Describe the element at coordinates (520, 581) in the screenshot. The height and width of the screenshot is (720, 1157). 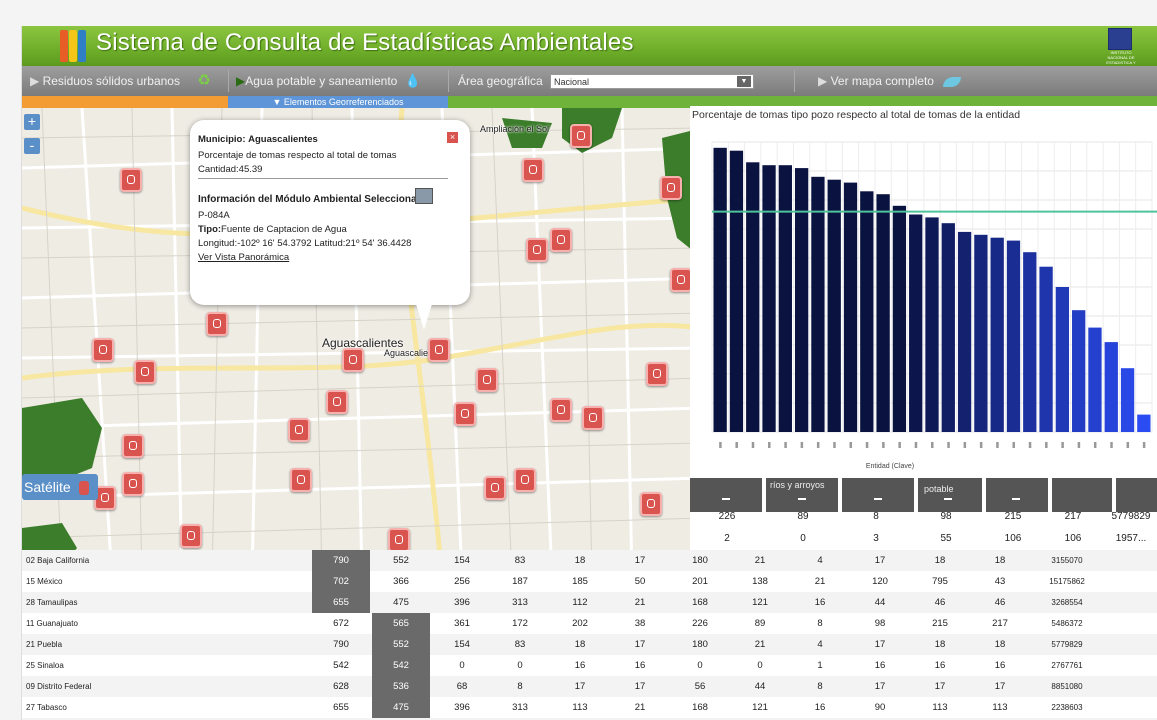
I see `table-cell: 187` at that location.